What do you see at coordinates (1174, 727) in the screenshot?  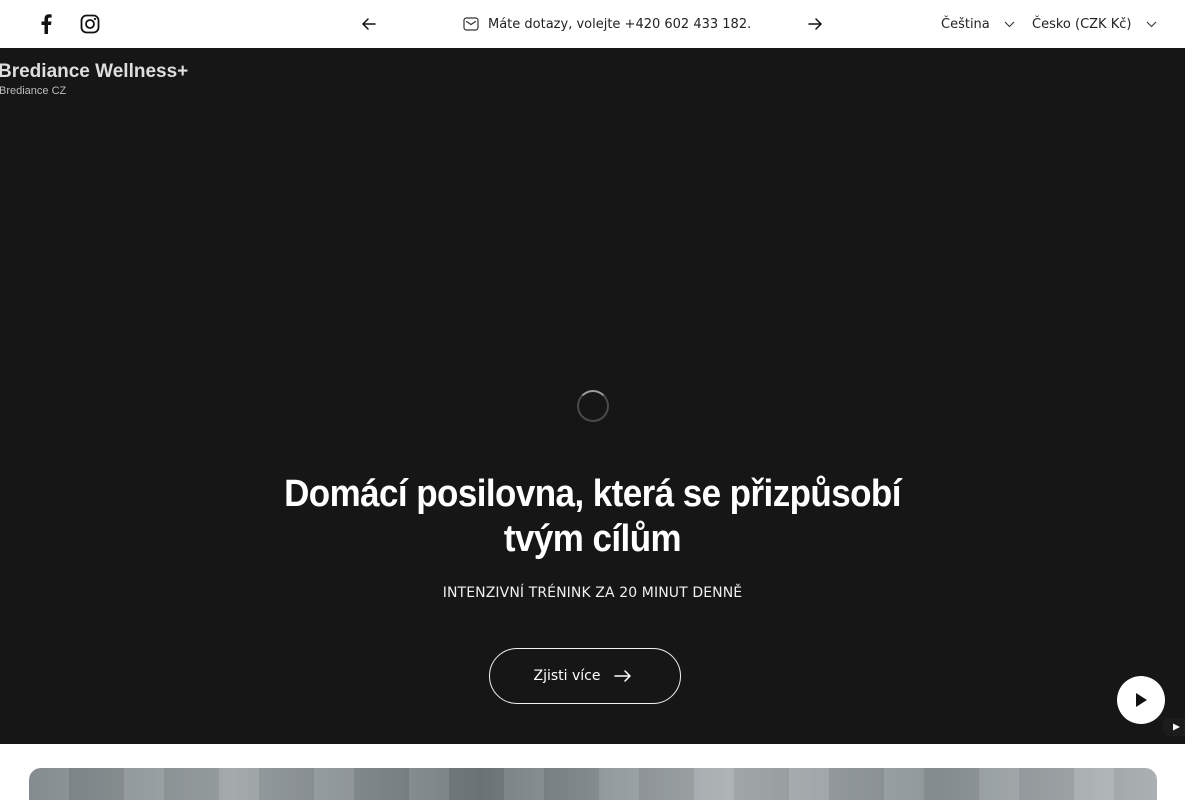 I see `youtube-icon` at bounding box center [1174, 727].